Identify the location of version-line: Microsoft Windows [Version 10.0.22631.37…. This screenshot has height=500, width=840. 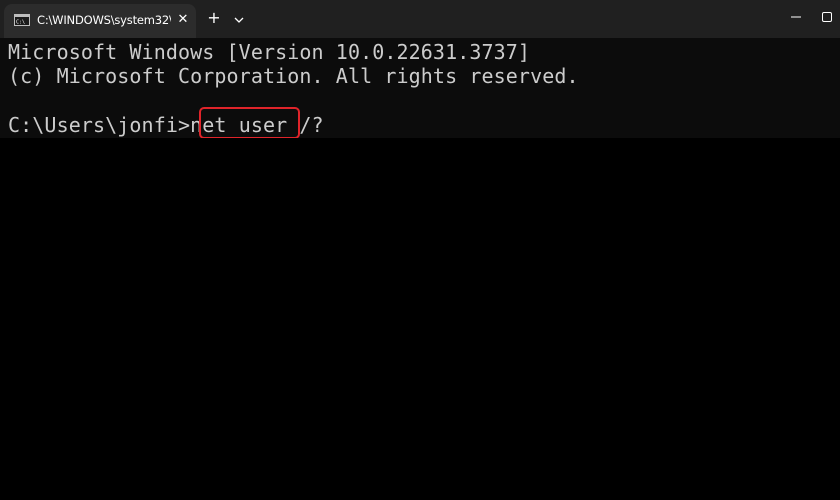
(269, 52).